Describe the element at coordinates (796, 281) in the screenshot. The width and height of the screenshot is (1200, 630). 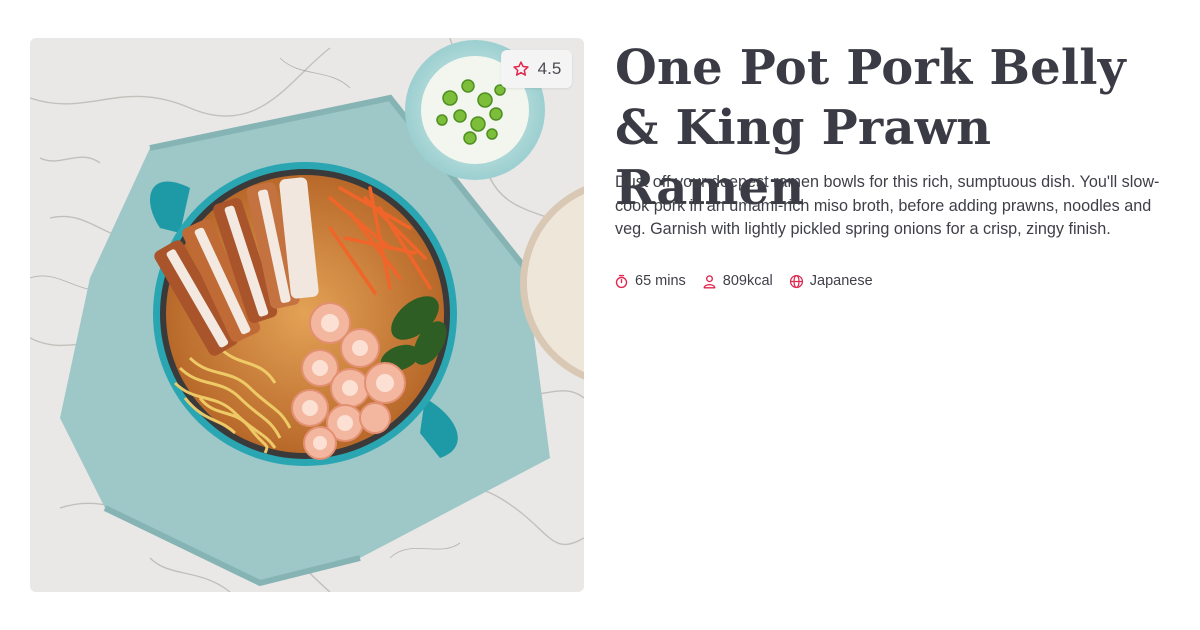
I see `globe-icon` at that location.